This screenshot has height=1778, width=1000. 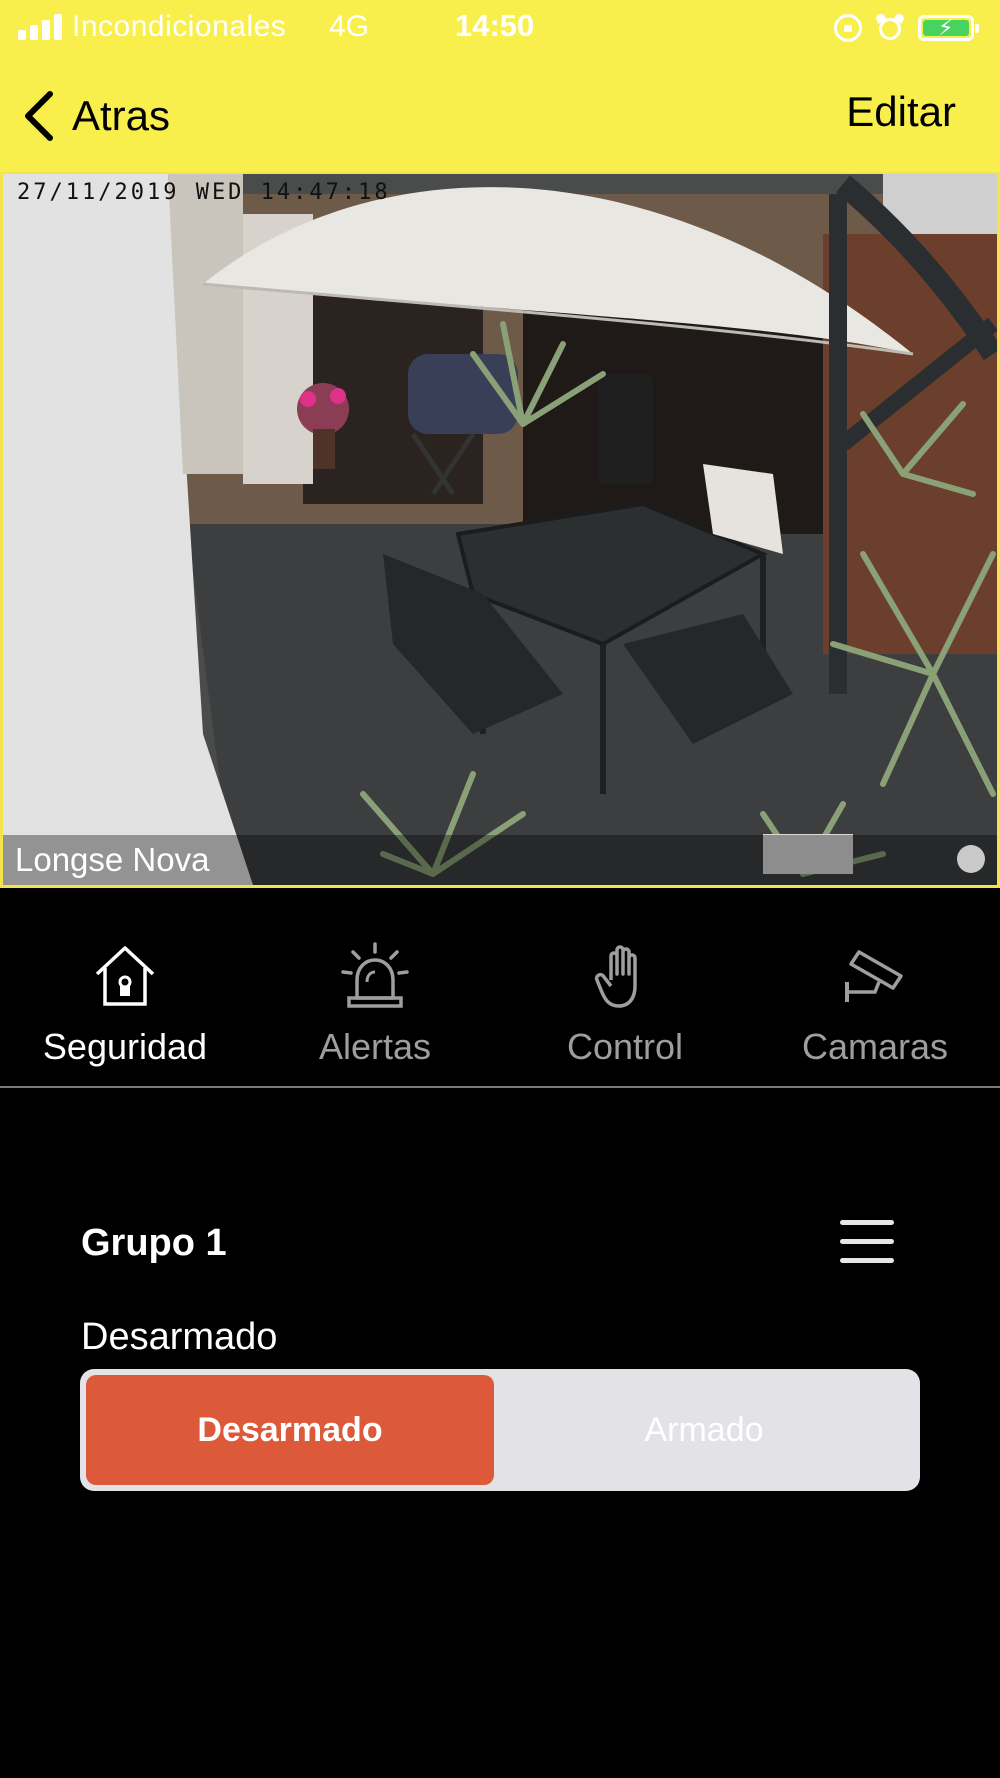 What do you see at coordinates (154, 1243) in the screenshot?
I see `group-title: Grupo 1` at bounding box center [154, 1243].